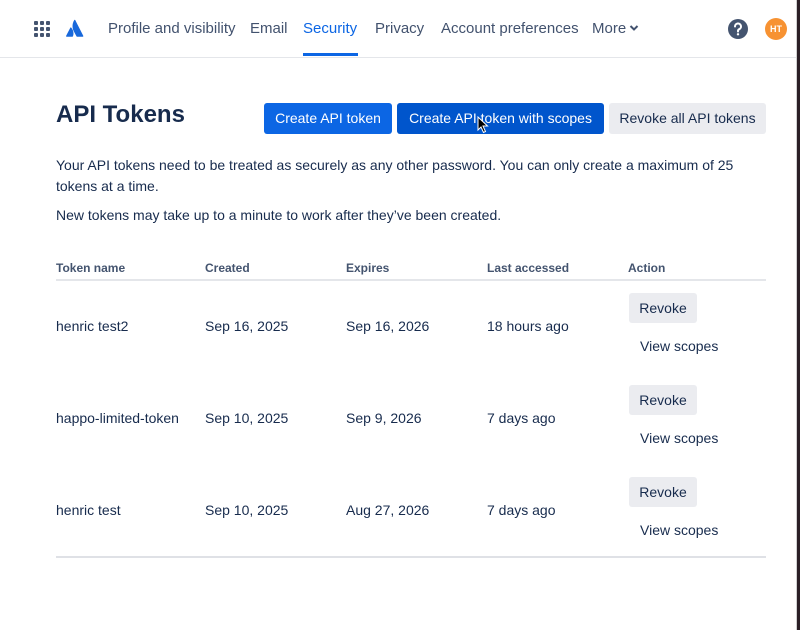 The image size is (800, 630). What do you see at coordinates (75, 28) in the screenshot?
I see `atlassian-logo-icon` at bounding box center [75, 28].